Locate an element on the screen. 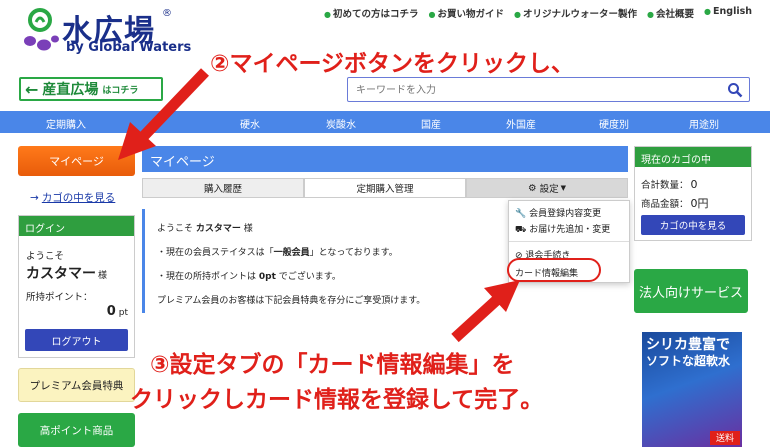 The height and width of the screenshot is (447, 770). cart-total-price: 商品金額： 0円 is located at coordinates (675, 203).